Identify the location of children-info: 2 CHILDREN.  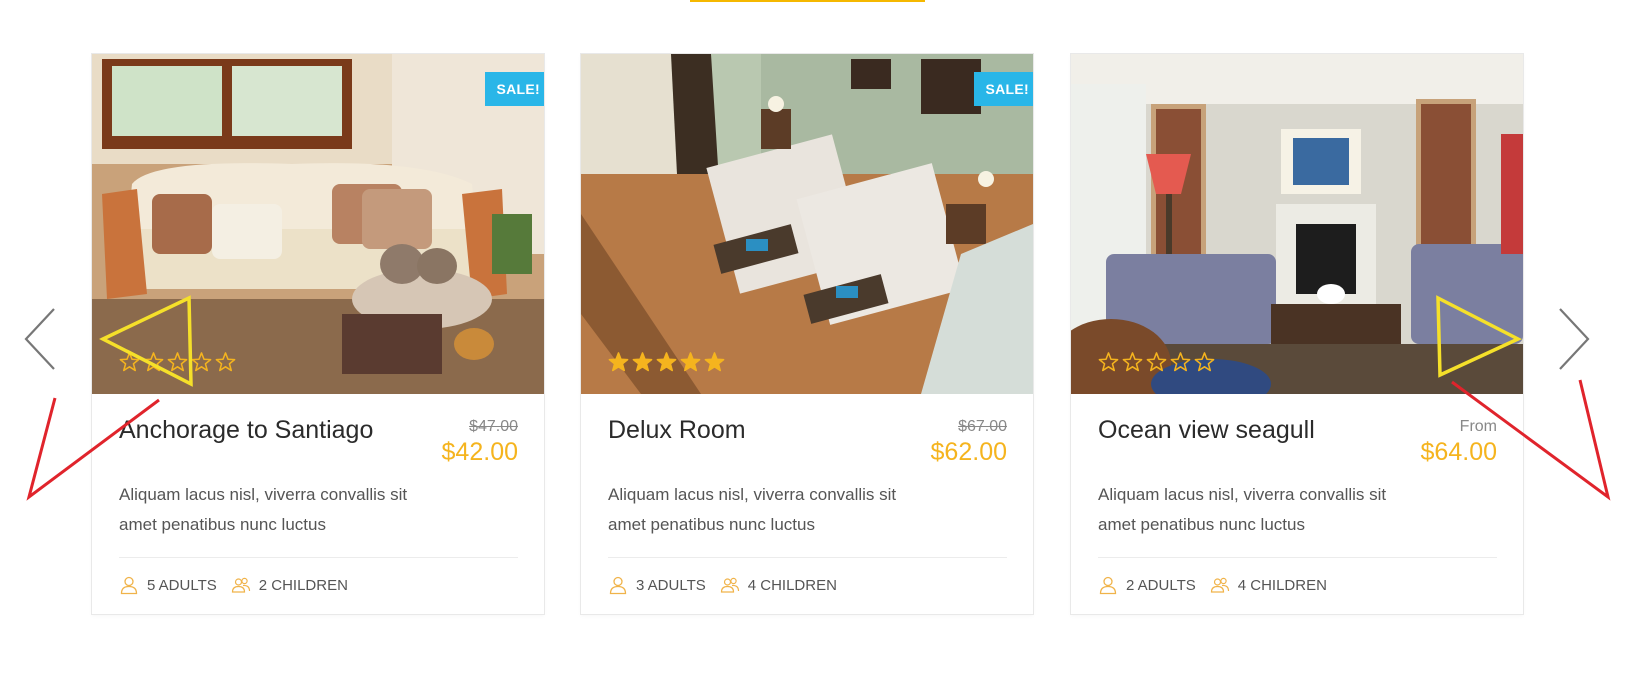
(289, 585).